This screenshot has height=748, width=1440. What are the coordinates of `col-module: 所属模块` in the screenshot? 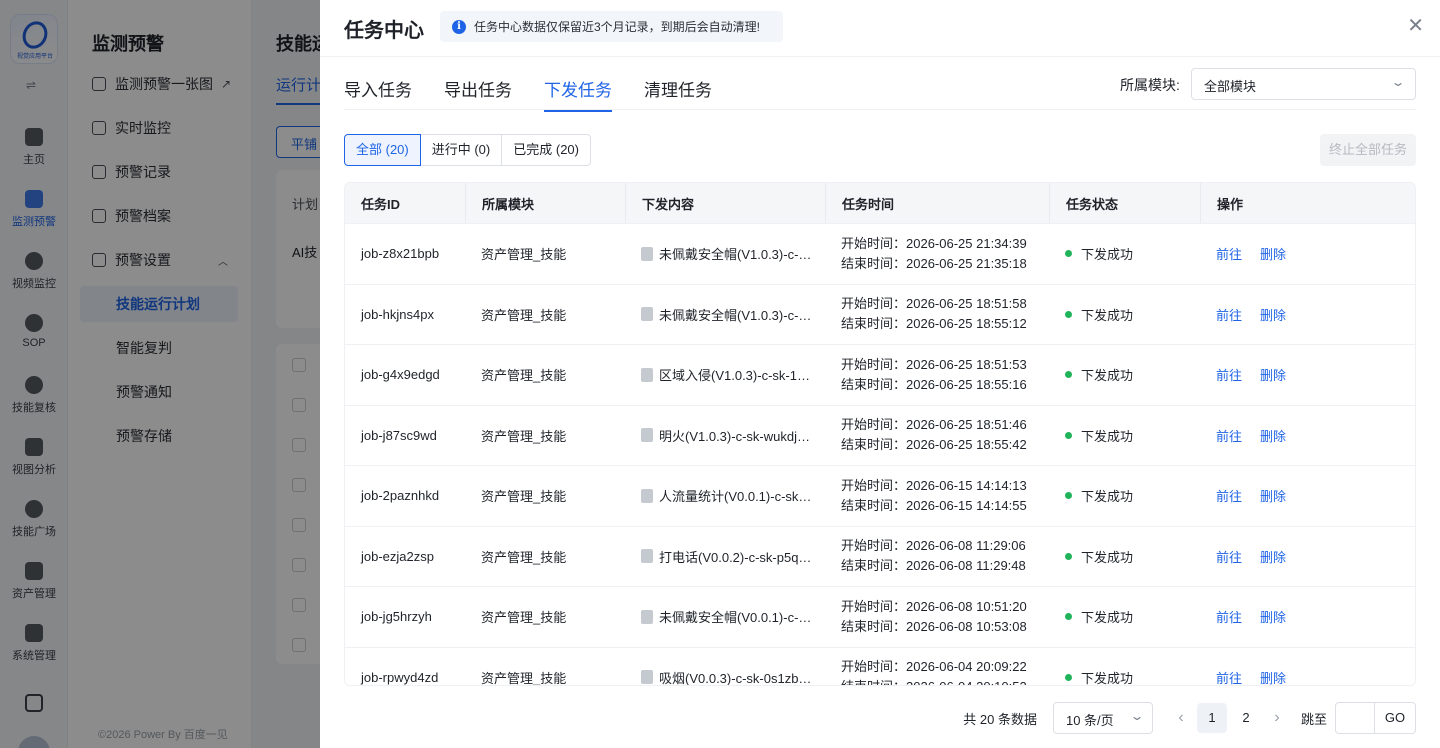 It's located at (545, 203).